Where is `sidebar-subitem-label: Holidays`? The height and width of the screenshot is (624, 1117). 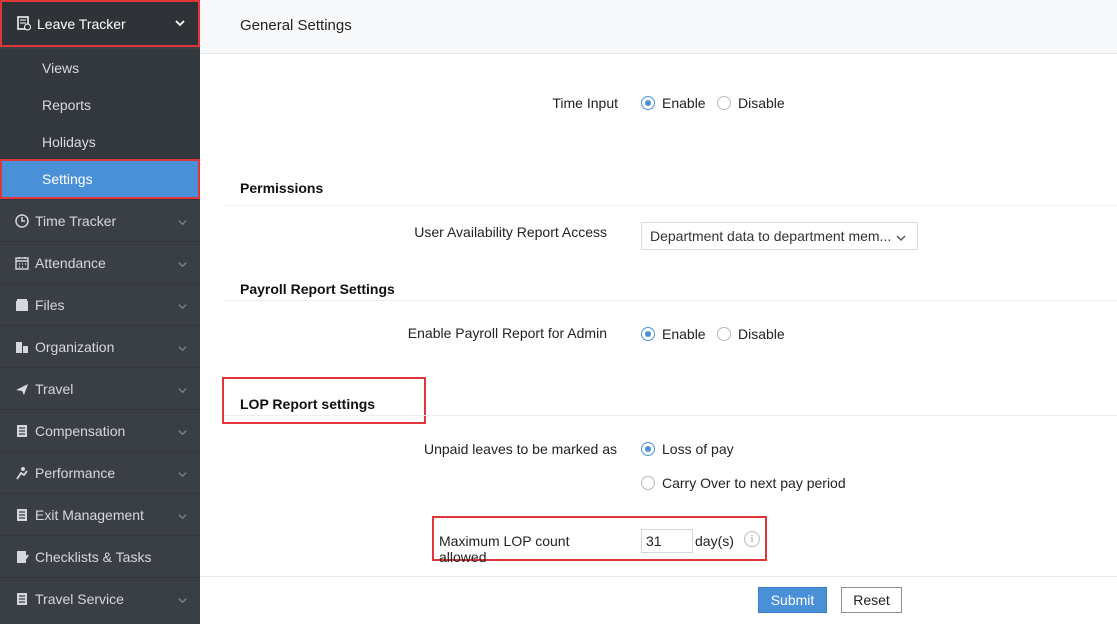 sidebar-subitem-label: Holidays is located at coordinates (69, 141).